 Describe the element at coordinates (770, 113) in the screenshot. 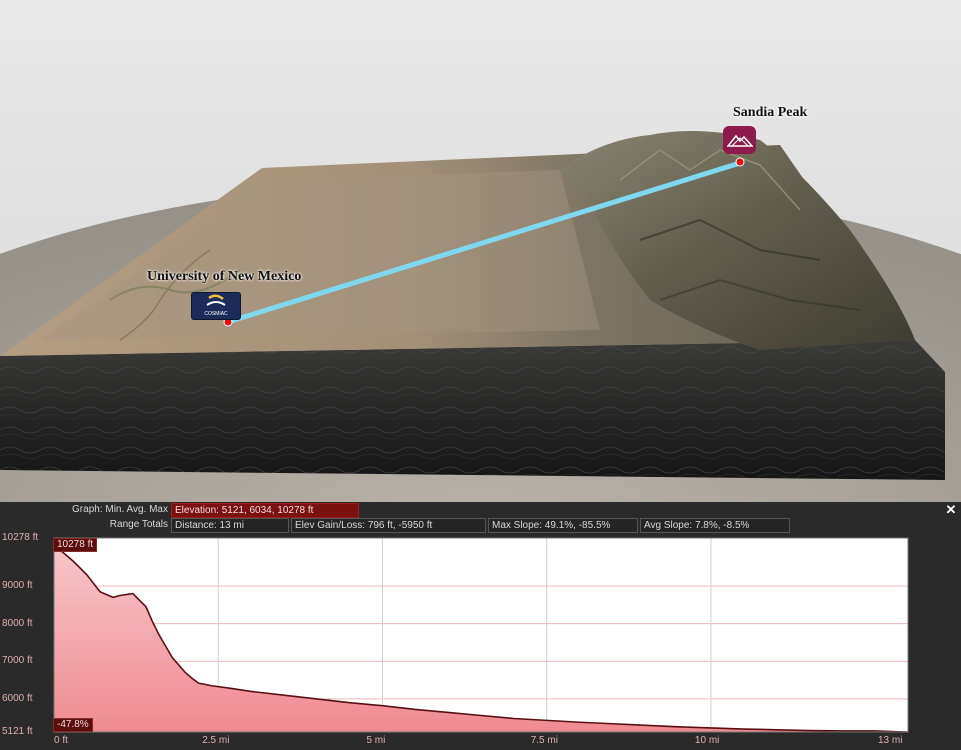

I see `marker-label-sandia-peak: Sandia Peak` at that location.